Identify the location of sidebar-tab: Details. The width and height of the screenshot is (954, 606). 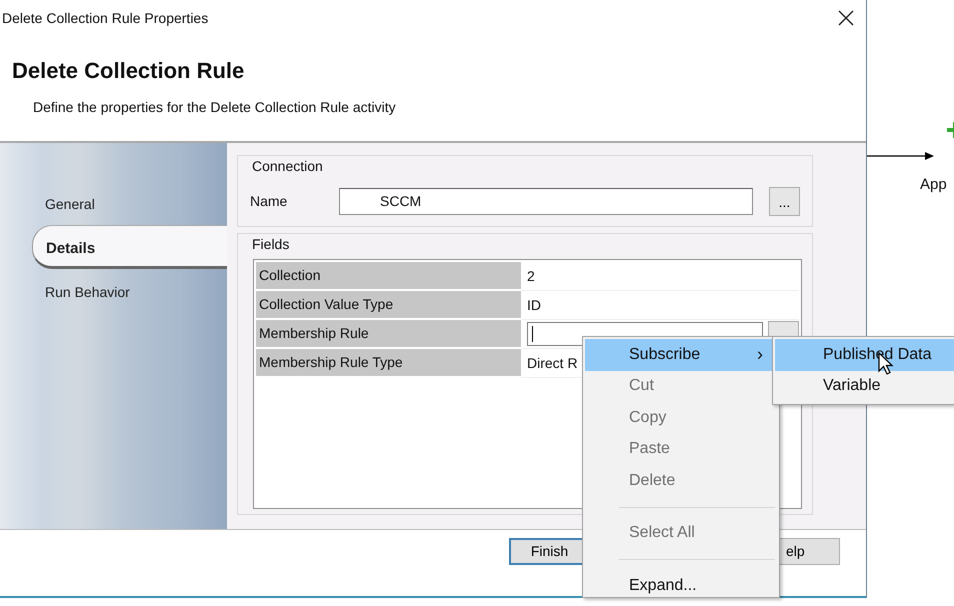
(129, 247).